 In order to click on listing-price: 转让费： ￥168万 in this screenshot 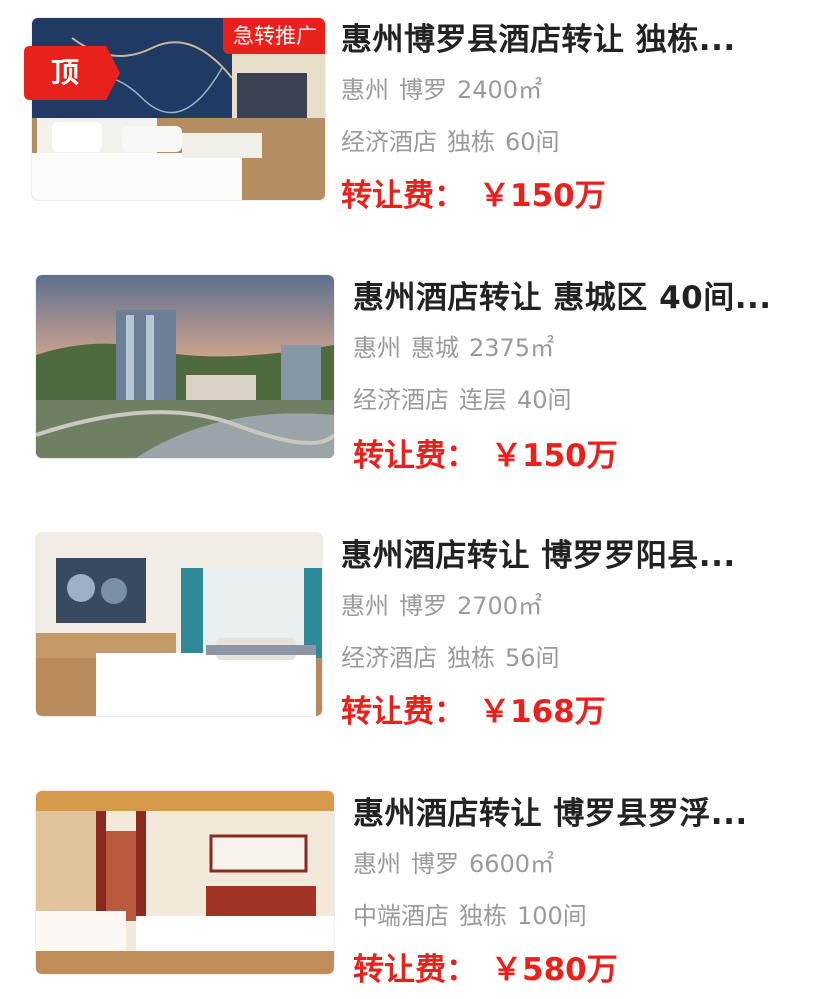, I will do `click(473, 708)`.